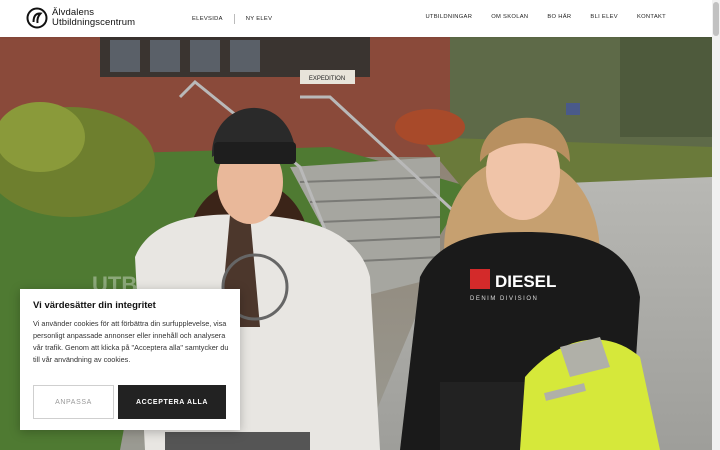  What do you see at coordinates (504, 299) in the screenshot?
I see `shirt-sub: DENIM DIVISION` at bounding box center [504, 299].